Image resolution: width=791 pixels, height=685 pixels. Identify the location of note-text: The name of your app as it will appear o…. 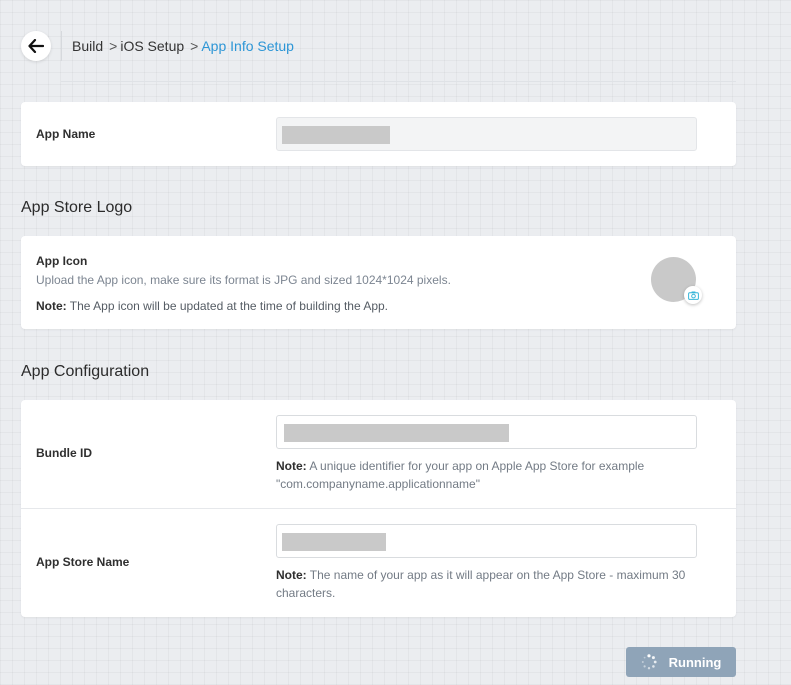
(481, 584).